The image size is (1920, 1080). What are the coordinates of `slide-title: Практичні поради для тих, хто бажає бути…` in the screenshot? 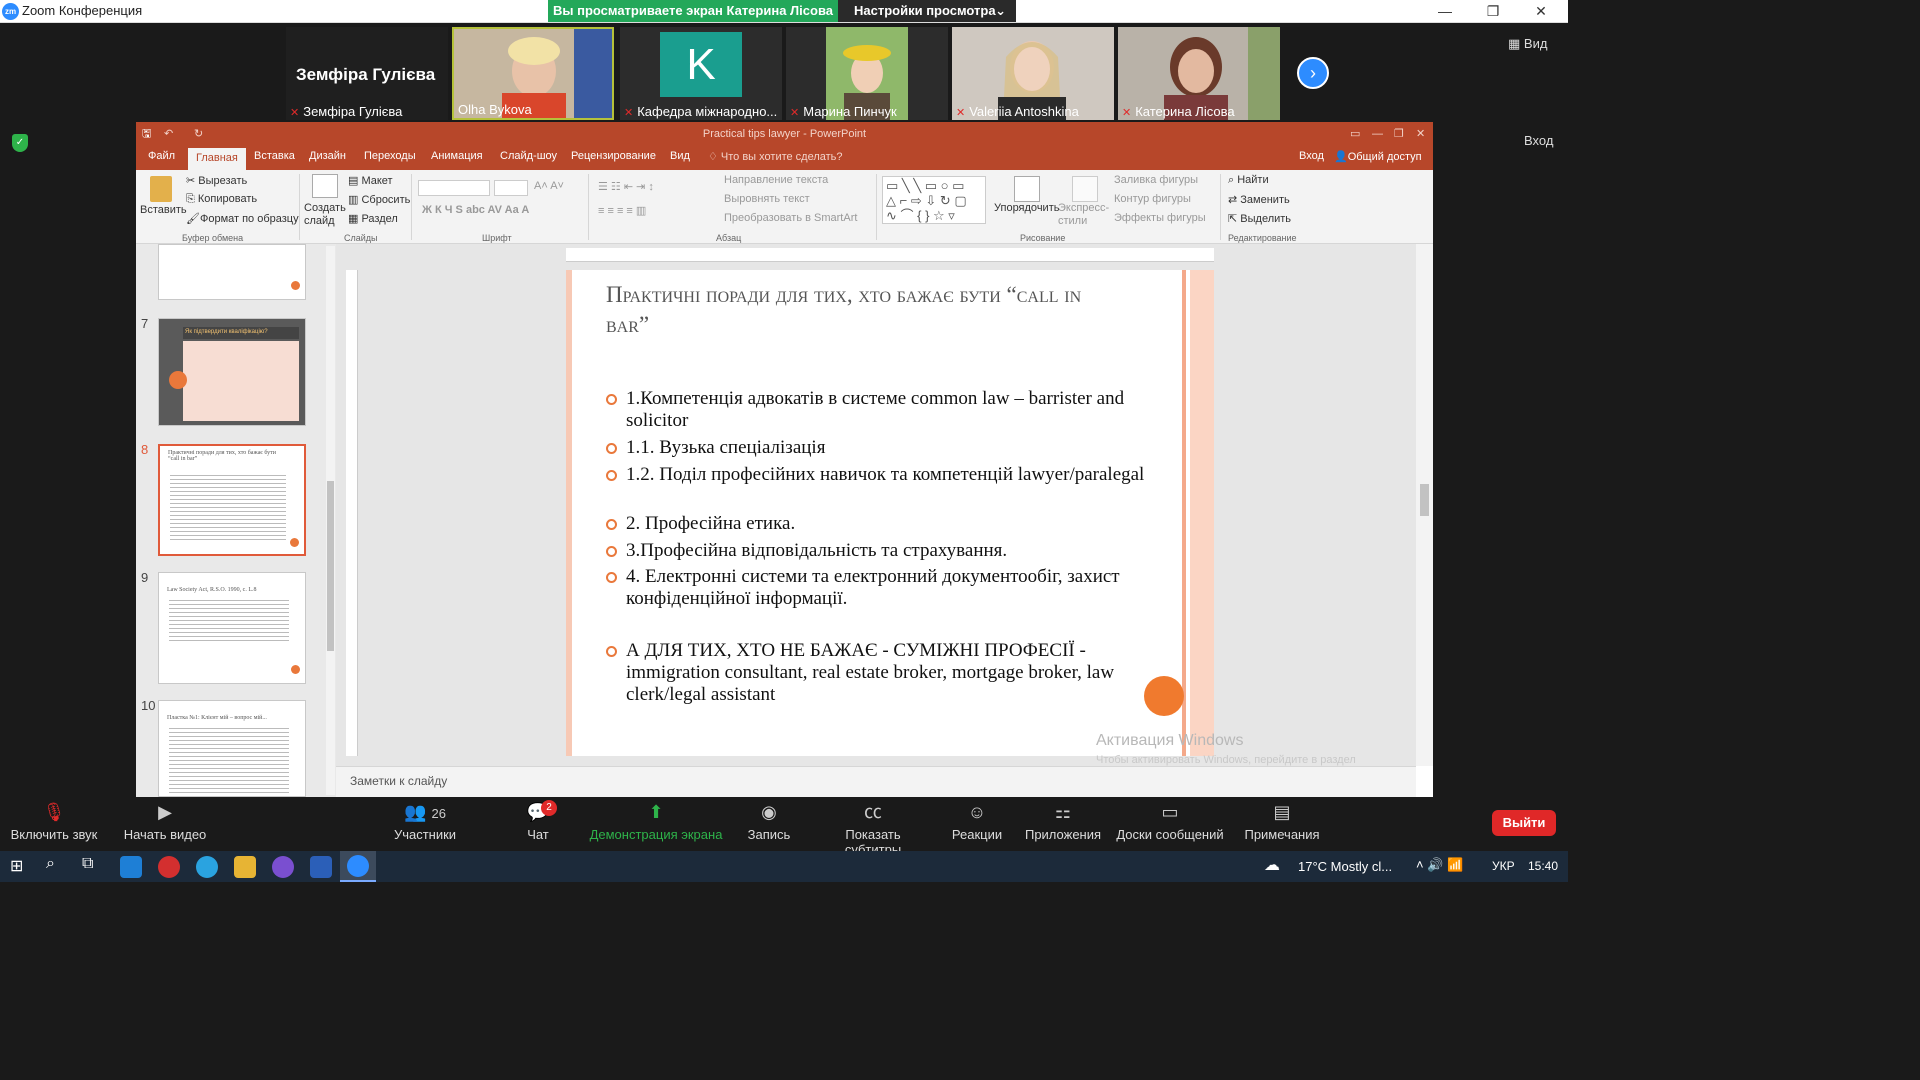 It's located at (866, 310).